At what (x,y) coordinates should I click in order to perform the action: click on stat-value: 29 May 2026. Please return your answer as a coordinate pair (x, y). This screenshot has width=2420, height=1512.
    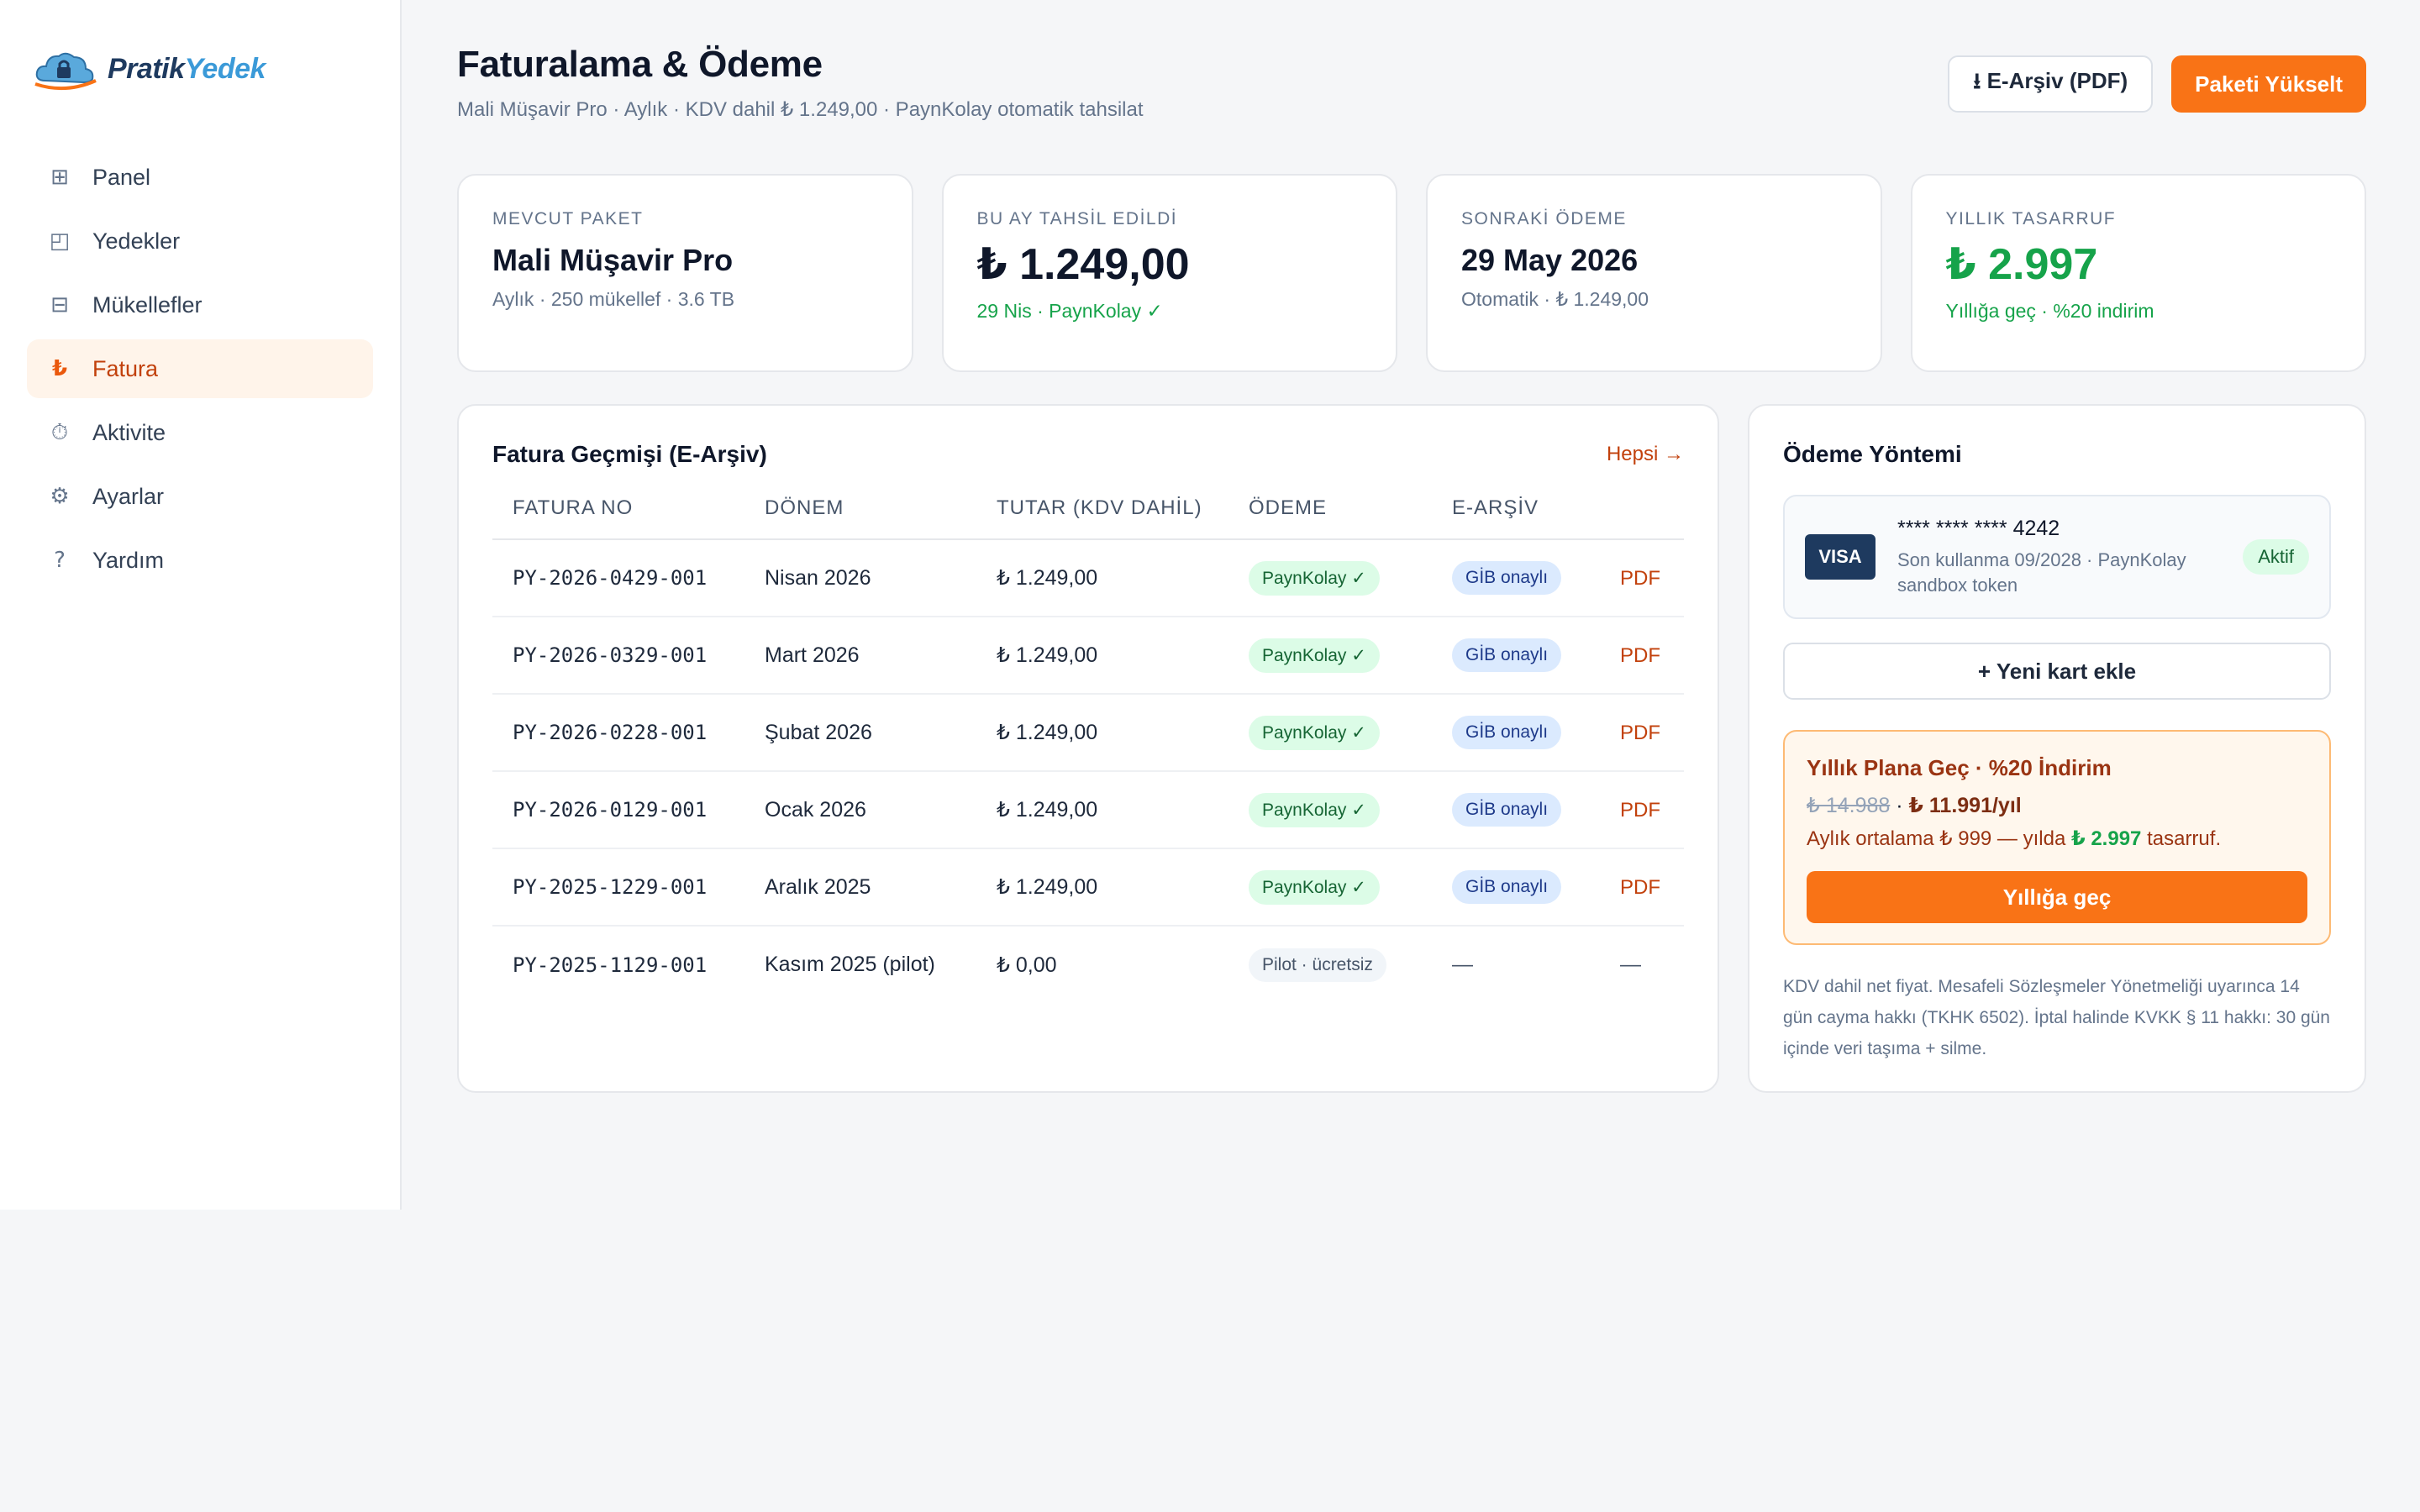
    Looking at the image, I should click on (1550, 260).